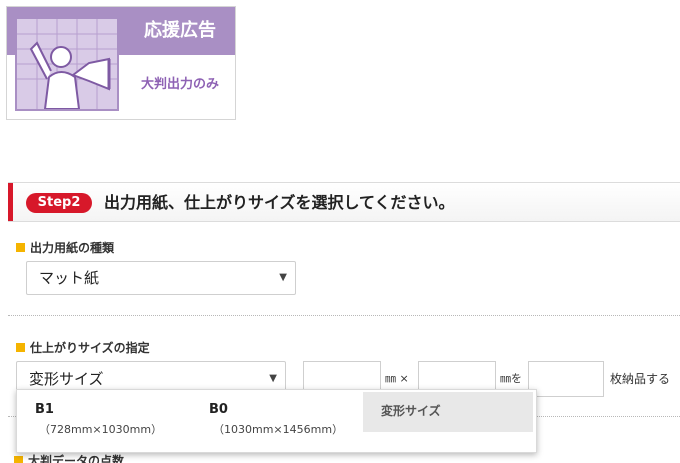  What do you see at coordinates (69, 278) in the screenshot?
I see `paper-type-value: マット紙` at bounding box center [69, 278].